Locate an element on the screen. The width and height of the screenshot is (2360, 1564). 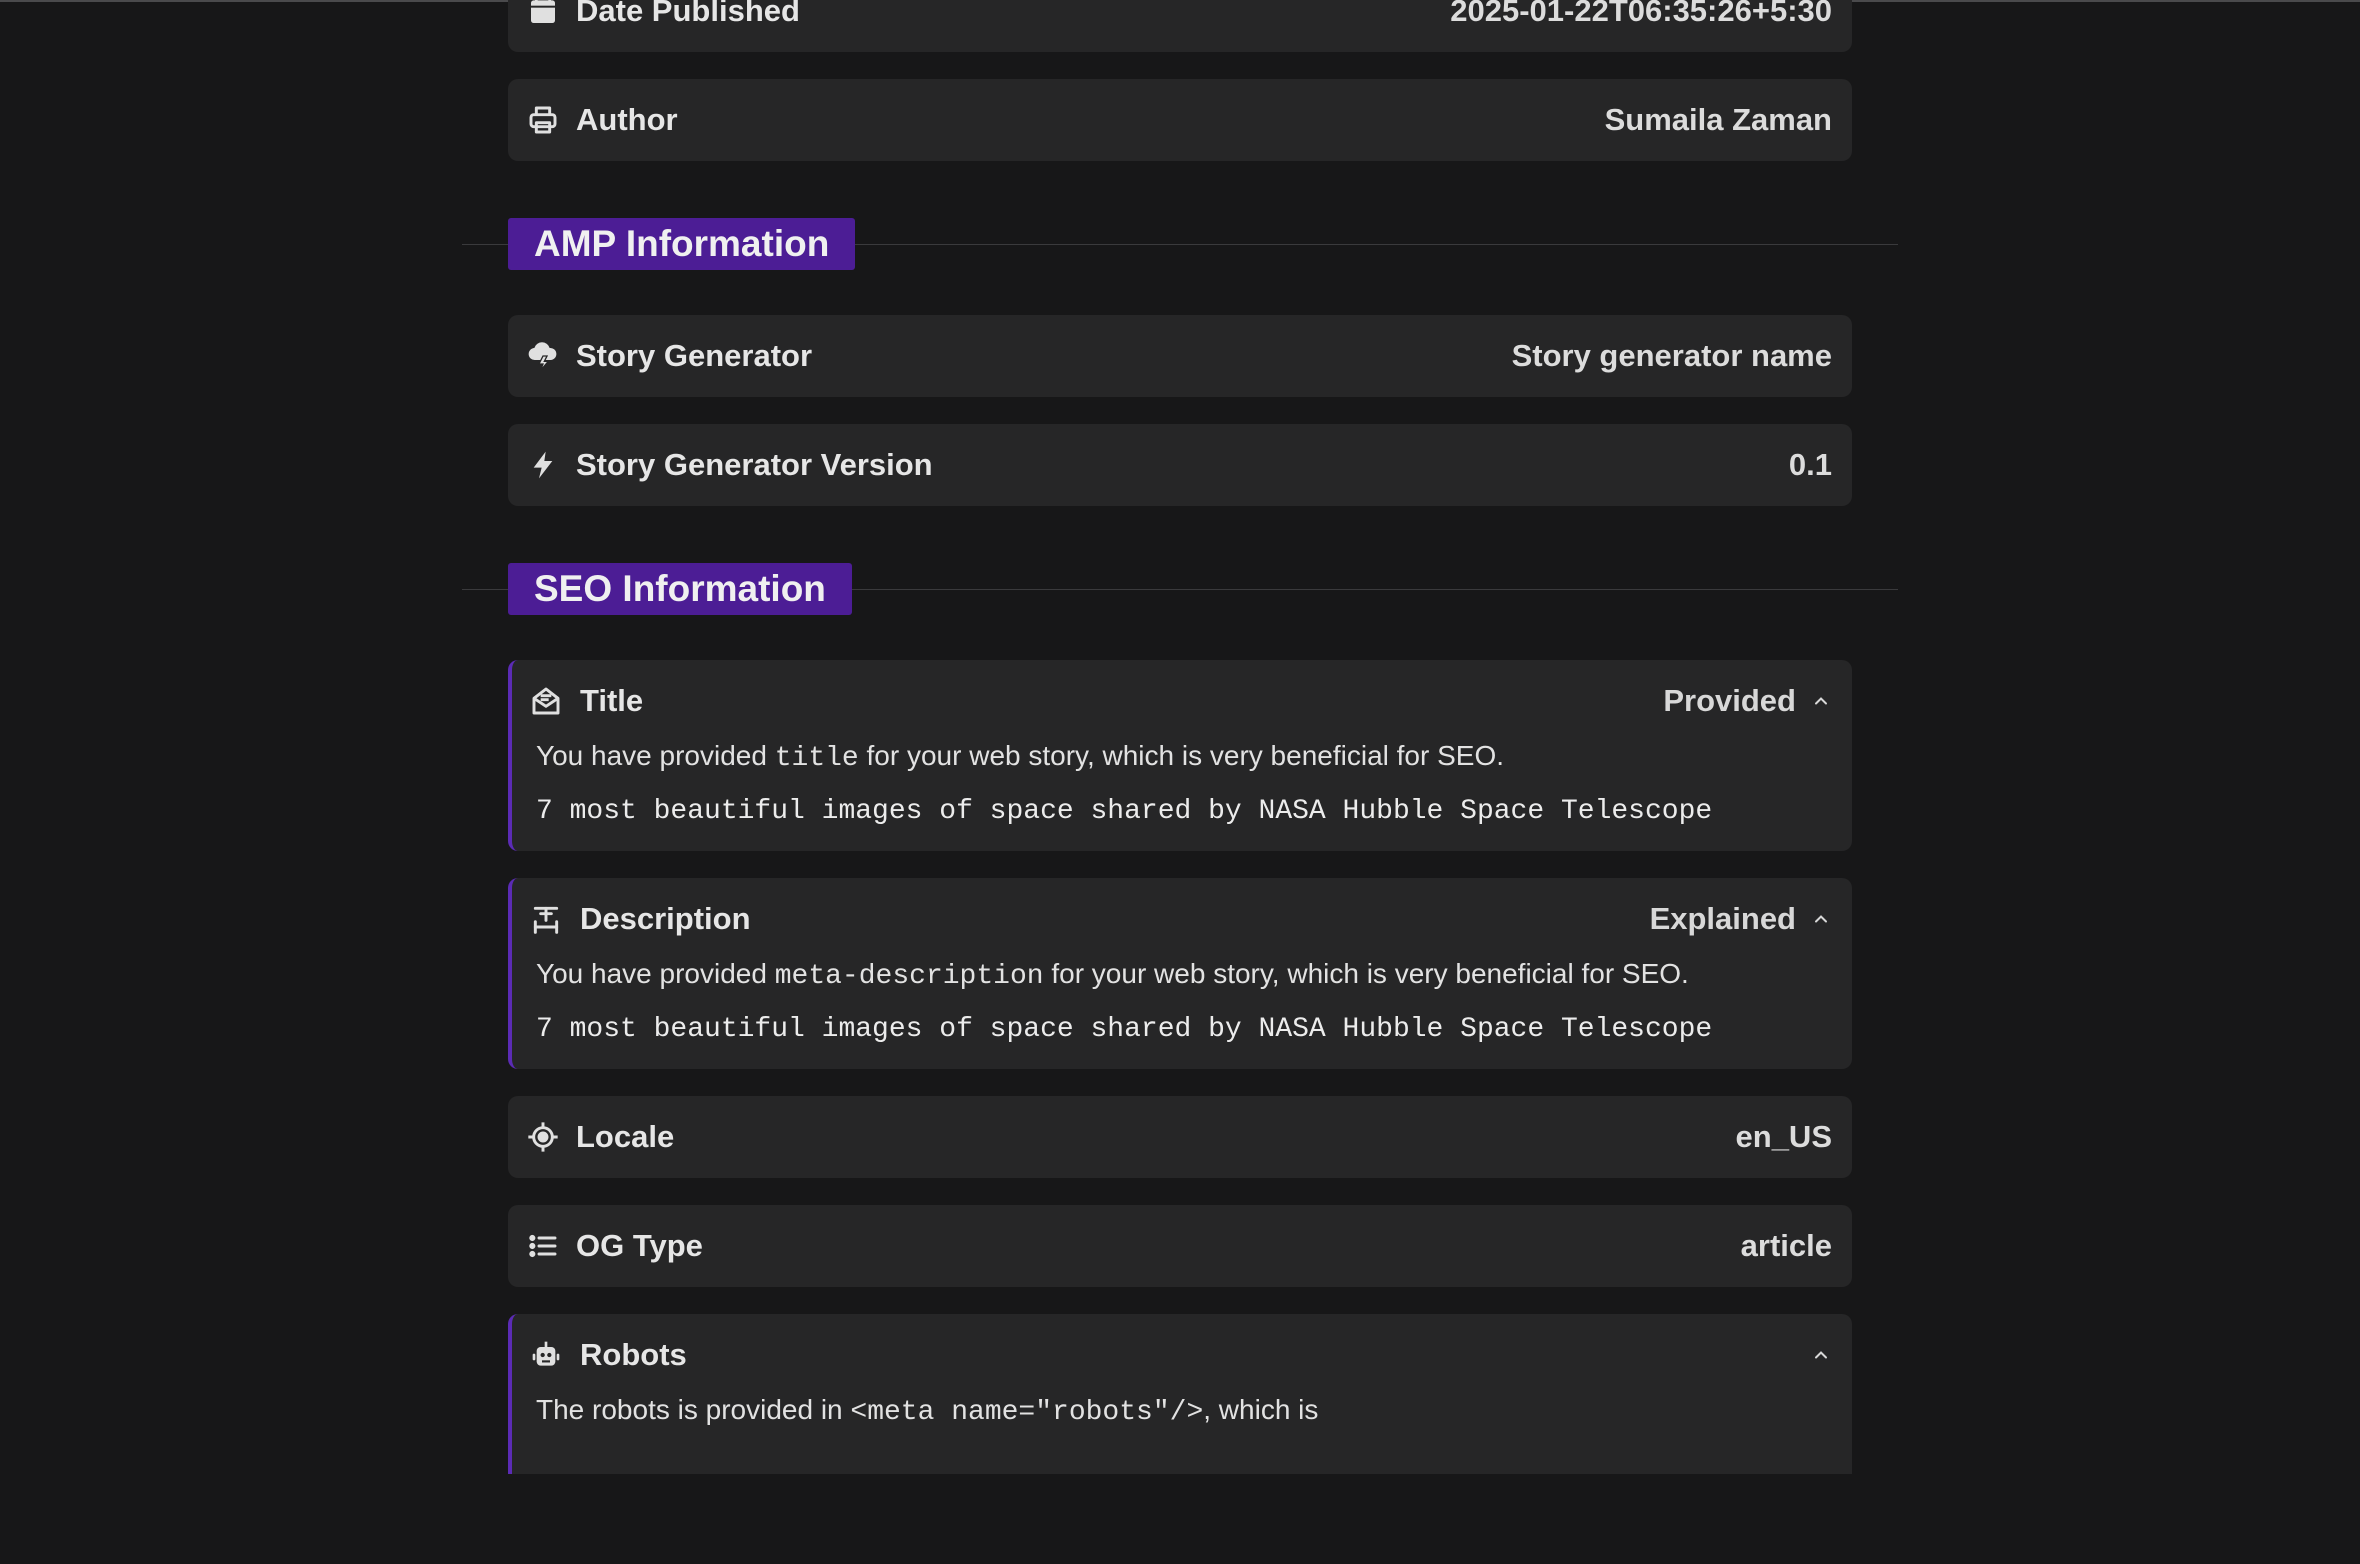
info-row-value: Sumaila Zaman is located at coordinates (1718, 119).